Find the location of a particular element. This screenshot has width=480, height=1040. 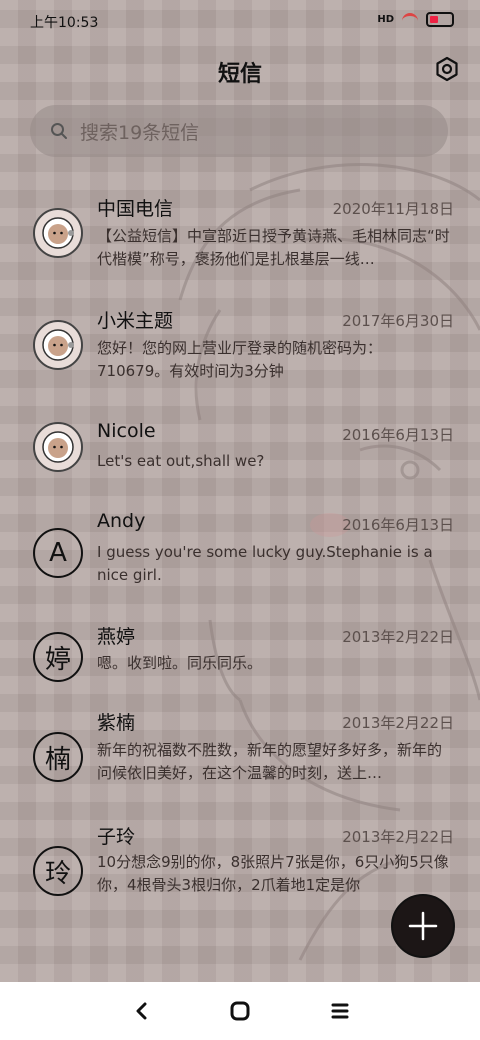

message-date: 2017年6月30日 is located at coordinates (398, 321).